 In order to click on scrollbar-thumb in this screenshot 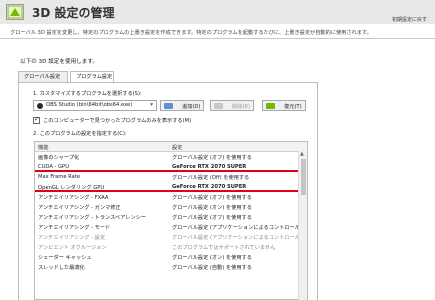, I will do `click(303, 177)`.